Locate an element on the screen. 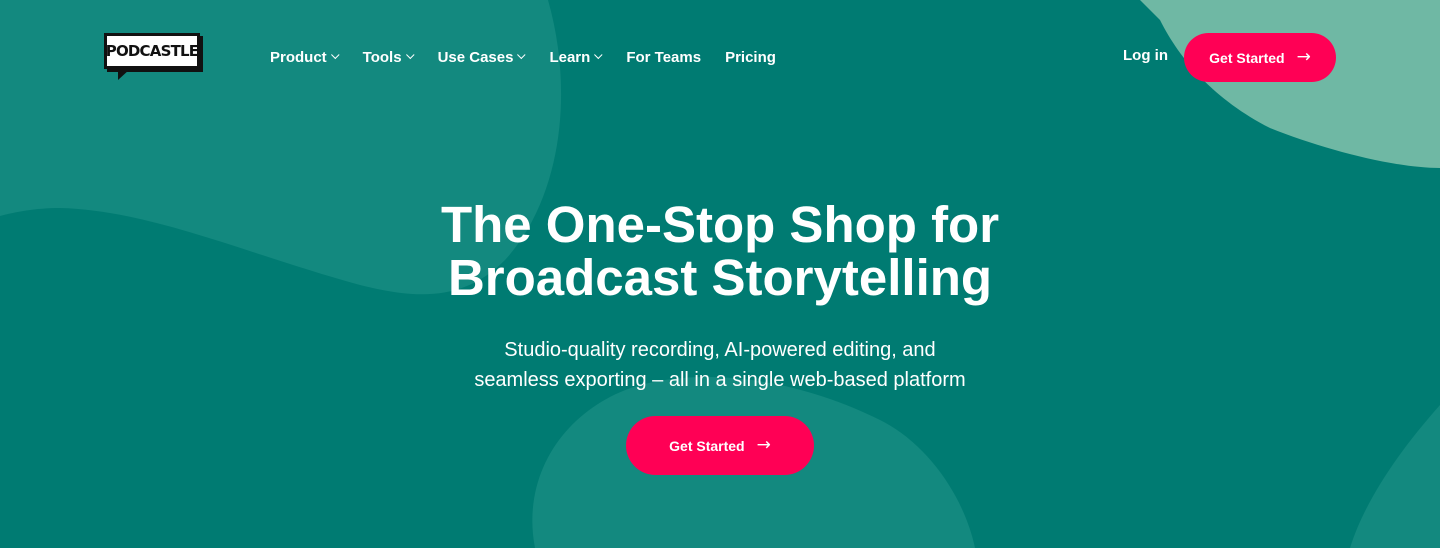  nav-item-label: For Teams is located at coordinates (664, 57).